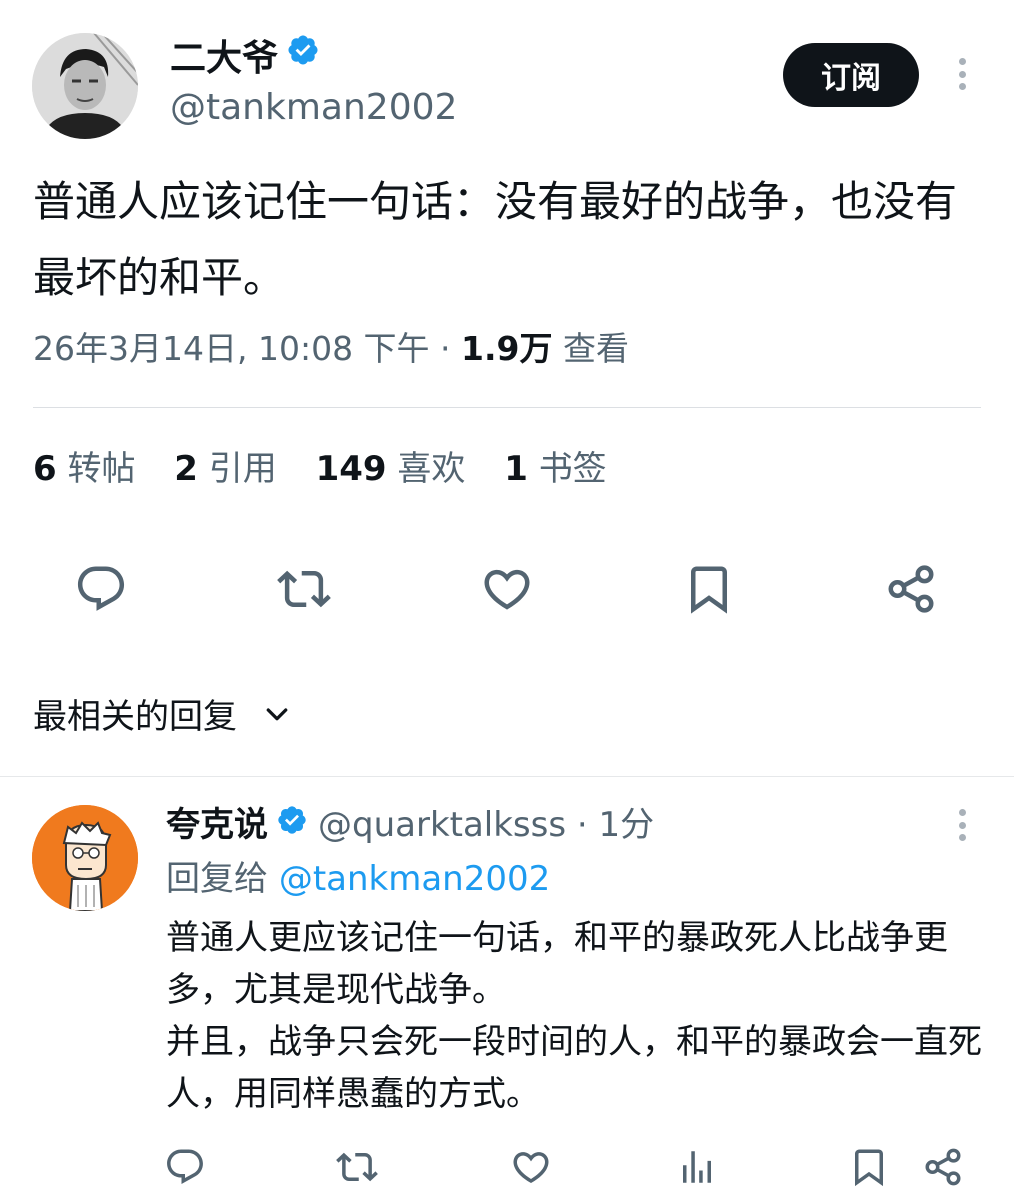 This screenshot has width=1014, height=1200. I want to click on reply-more-options-icon, so click(962, 825).